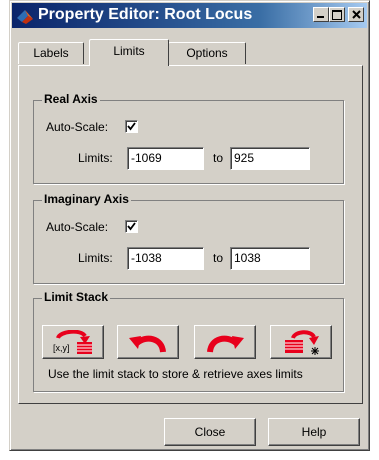 The image size is (379, 460). What do you see at coordinates (337, 14) in the screenshot?
I see `maximize-button` at bounding box center [337, 14].